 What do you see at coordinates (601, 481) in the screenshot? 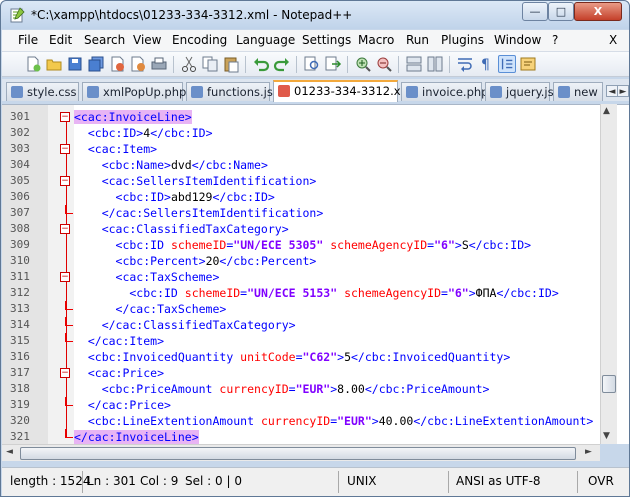
I see `status-insert-mode: OVR` at bounding box center [601, 481].